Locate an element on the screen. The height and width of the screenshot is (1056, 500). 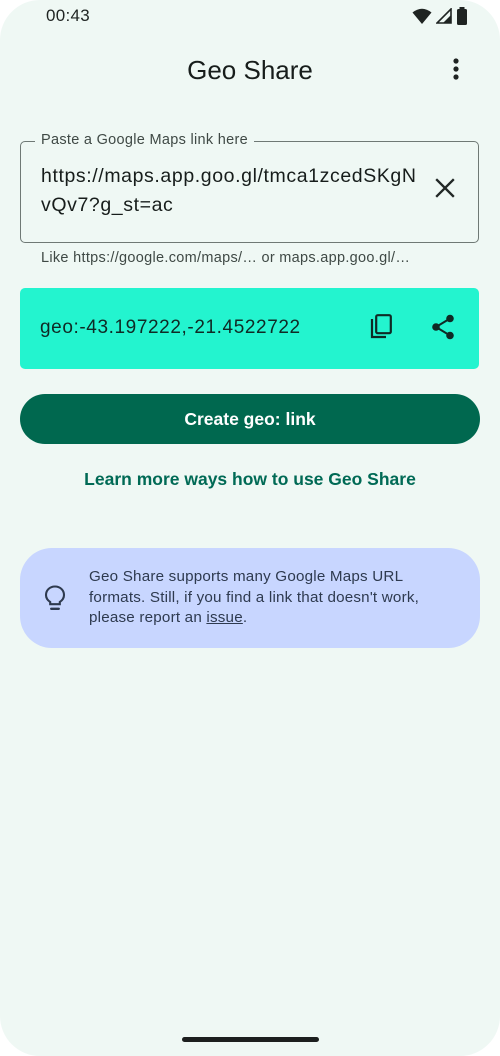
report-issue-link: issue is located at coordinates (224, 617).